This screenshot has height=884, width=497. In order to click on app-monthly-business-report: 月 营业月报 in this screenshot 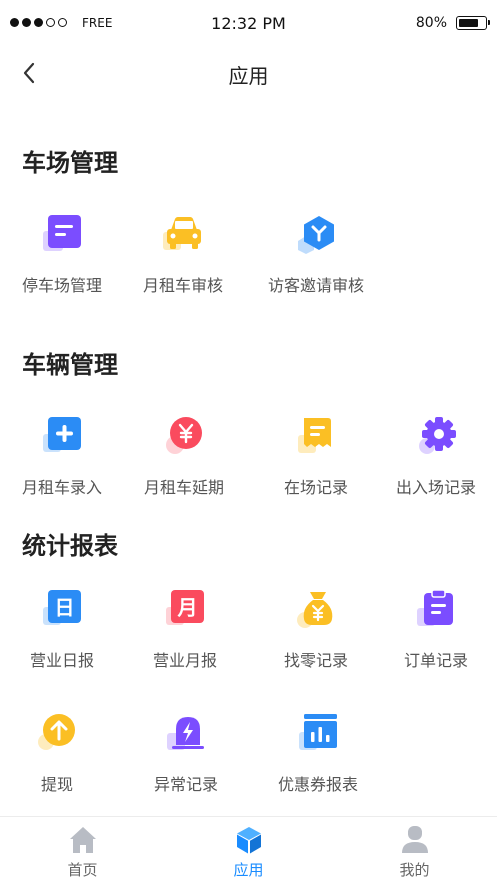, I will do `click(185, 634)`.